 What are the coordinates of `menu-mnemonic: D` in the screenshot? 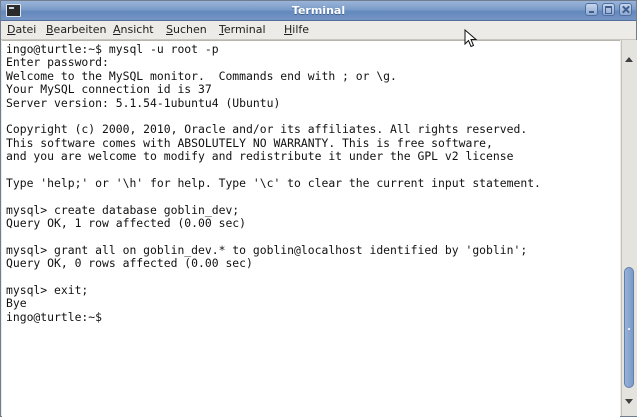 It's located at (11, 29).